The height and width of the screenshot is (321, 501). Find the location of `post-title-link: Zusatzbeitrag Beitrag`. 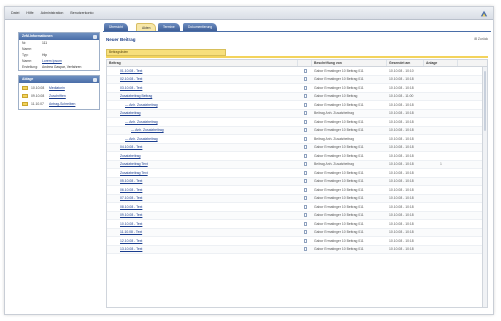

post-title-link: Zusatzbeitrag Beitrag is located at coordinates (202, 96).